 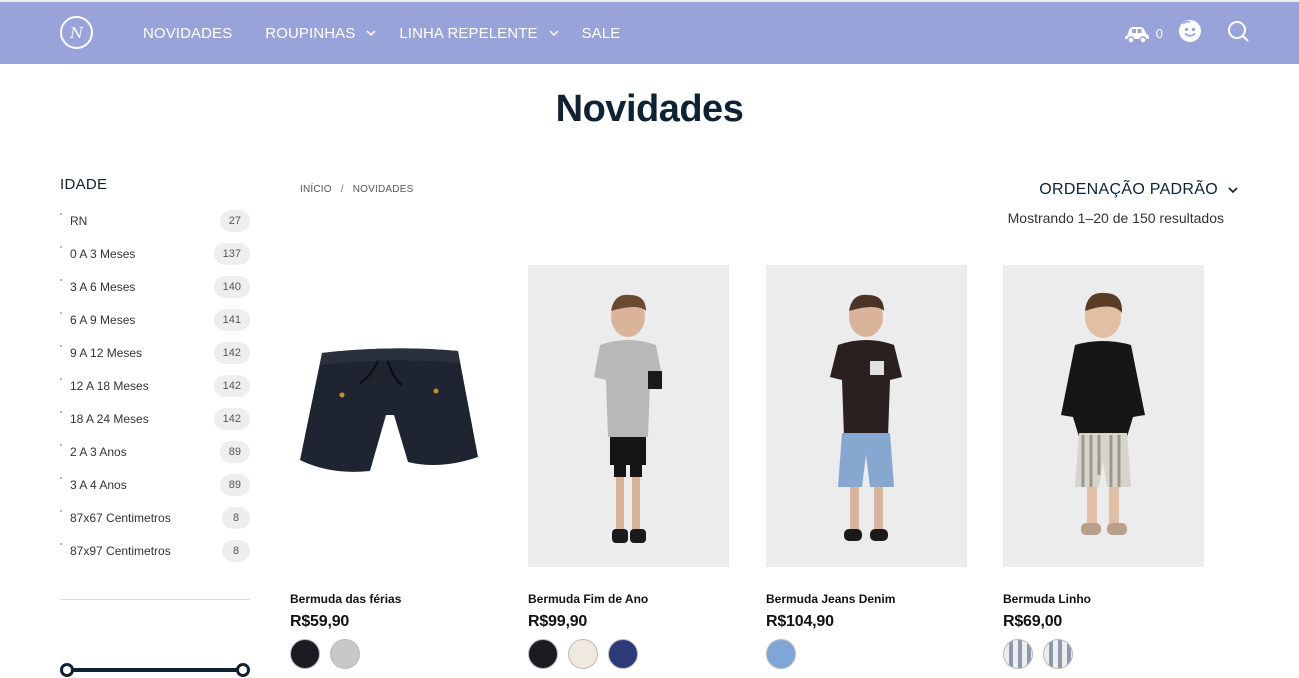 What do you see at coordinates (155, 220) in the screenshot?
I see `filter-item-rn: RN 27` at bounding box center [155, 220].